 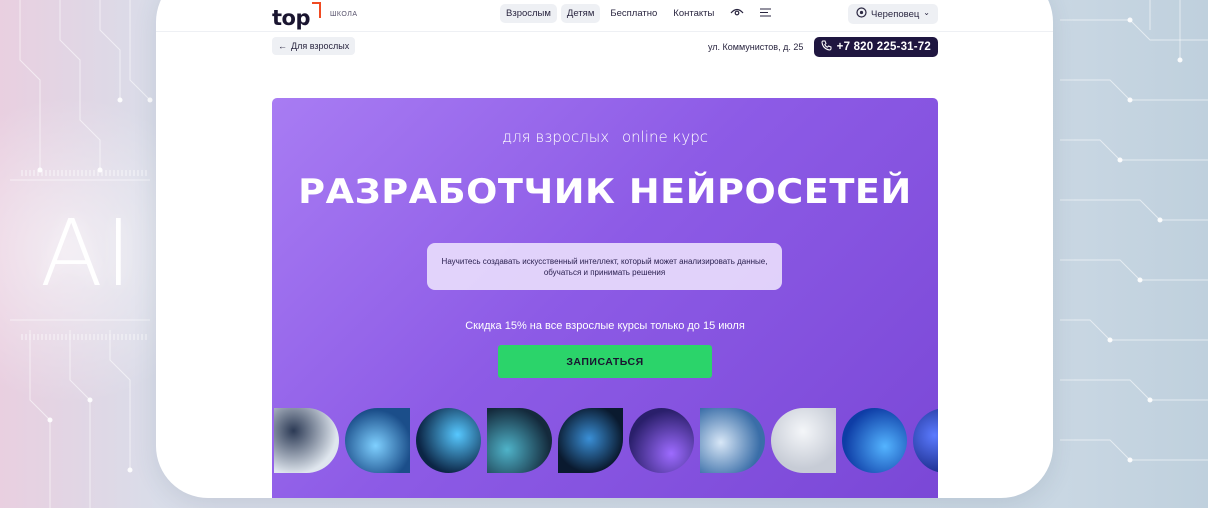 I want to click on developer-monitors-photo, so click(x=306, y=440).